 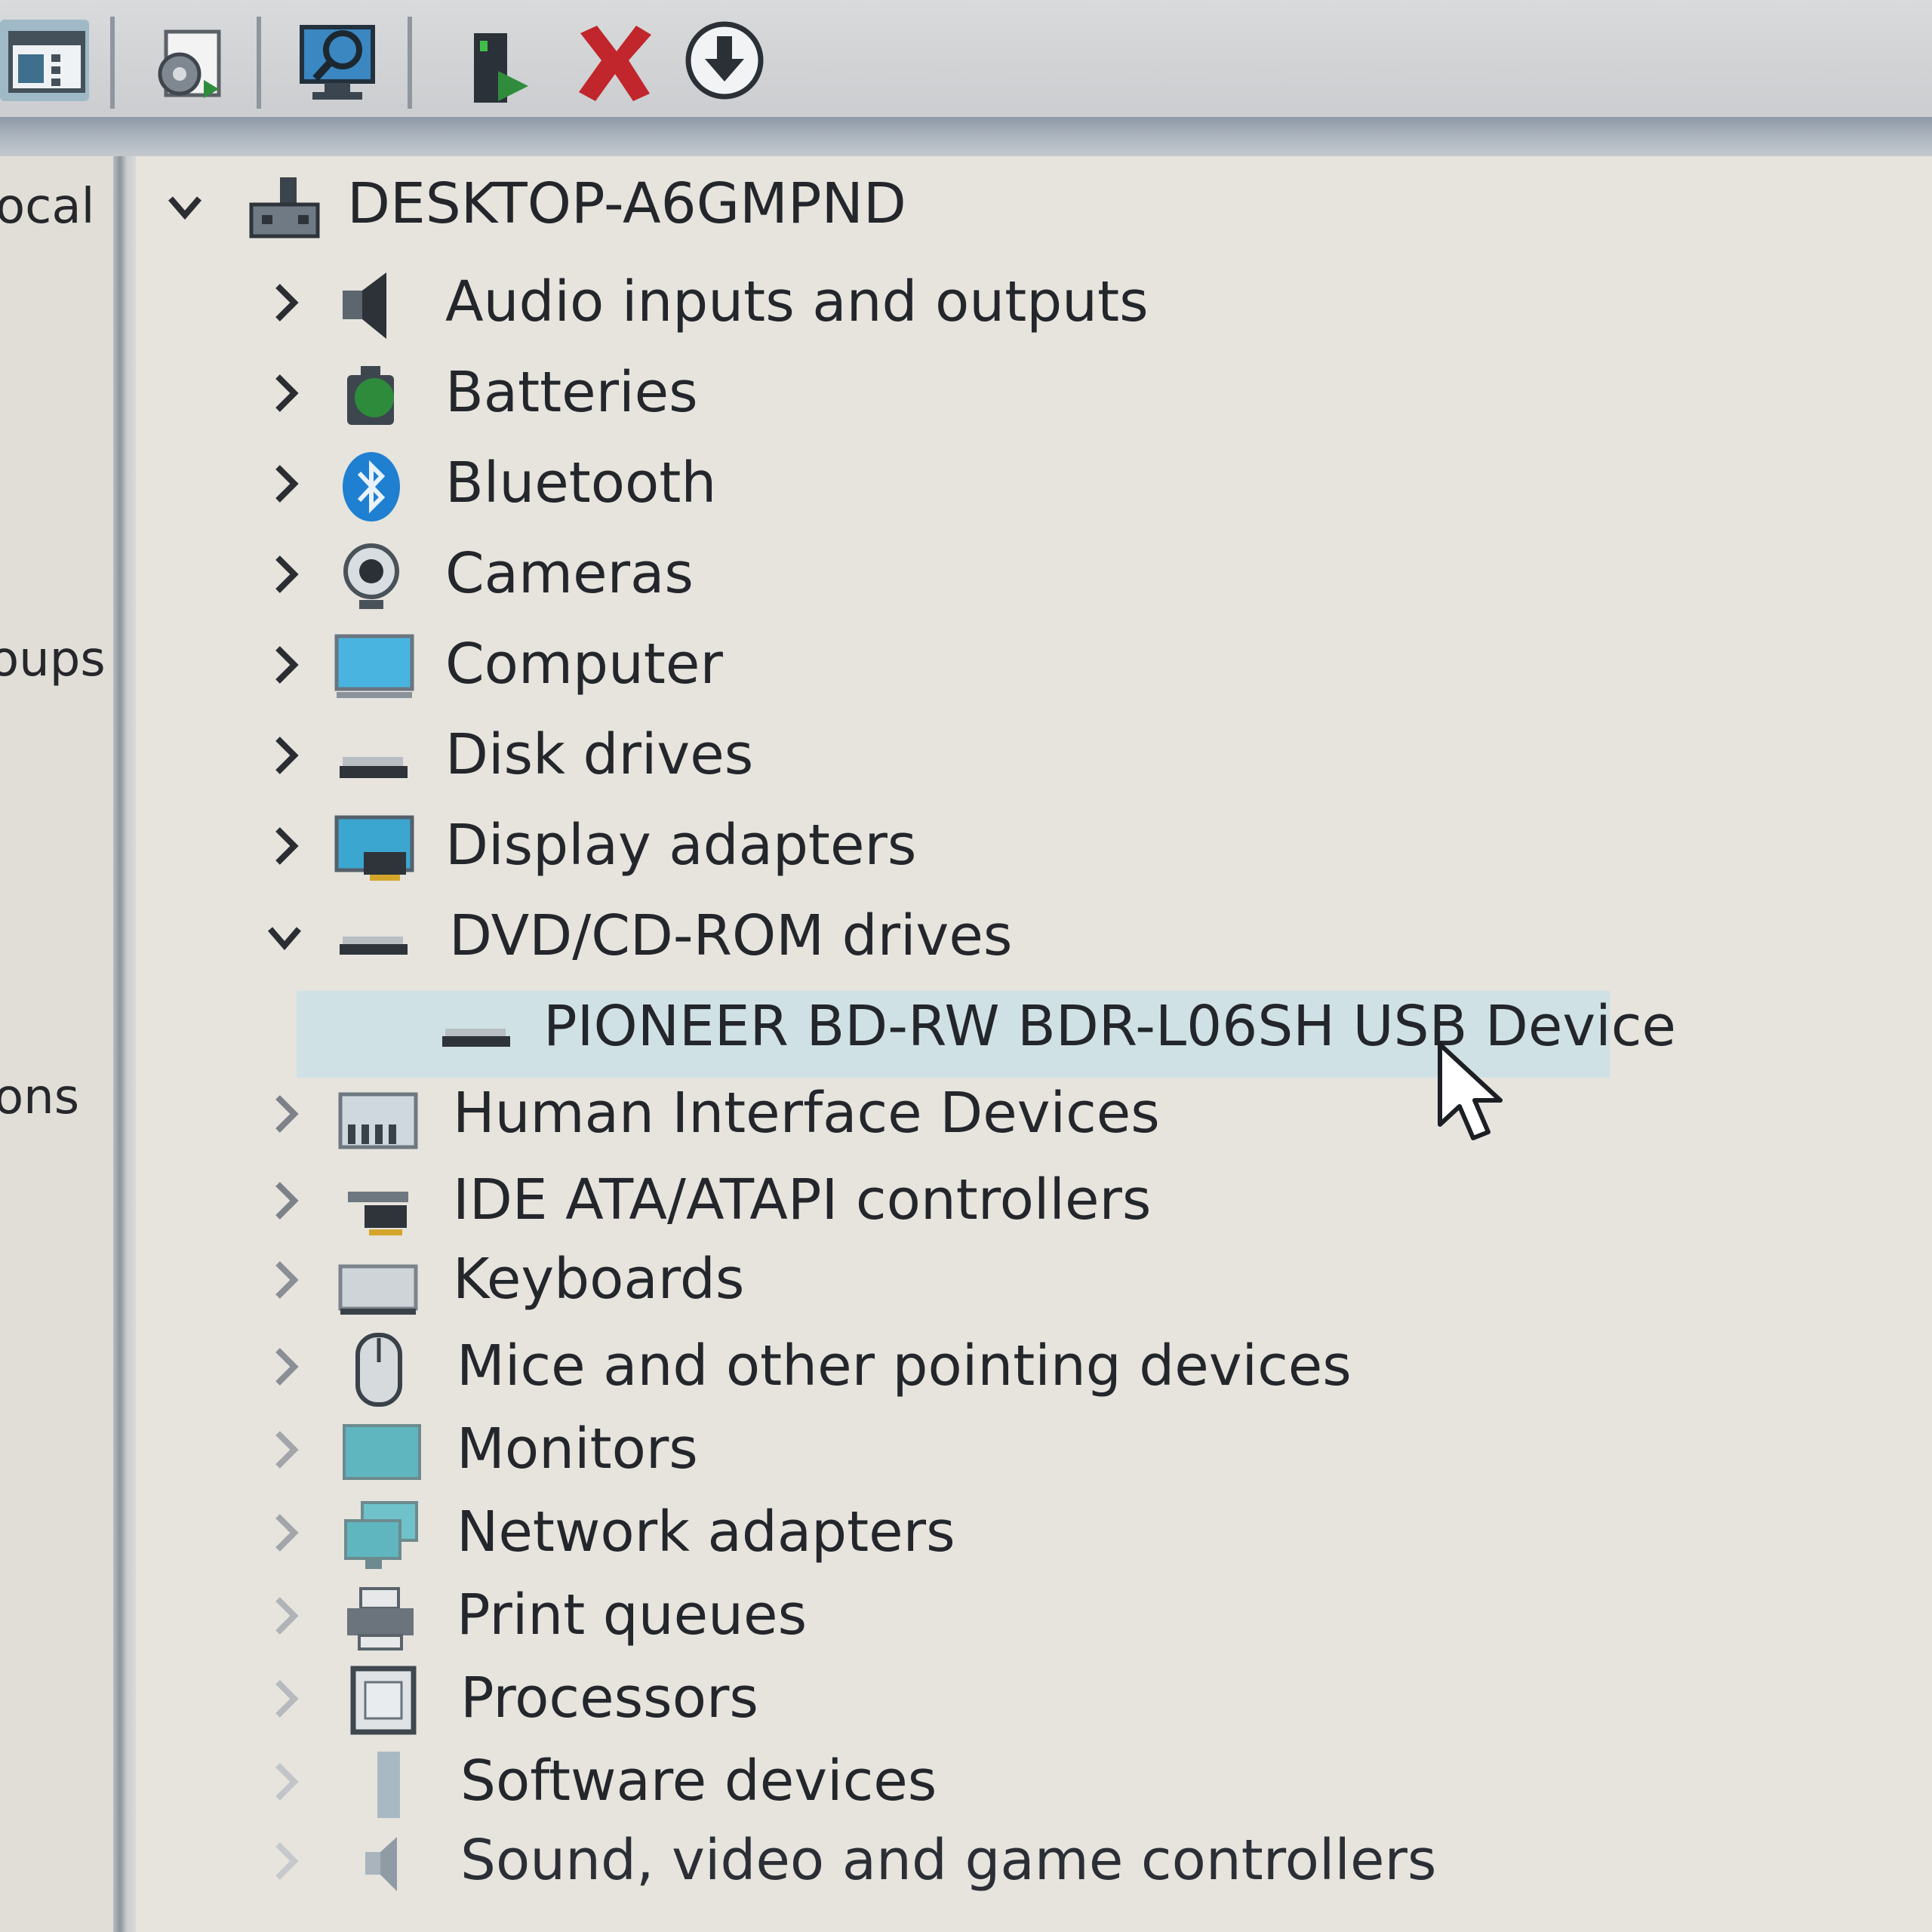 I want to click on tree-item-human-interface-devices: Human Interface Devices, so click(x=747, y=1113).